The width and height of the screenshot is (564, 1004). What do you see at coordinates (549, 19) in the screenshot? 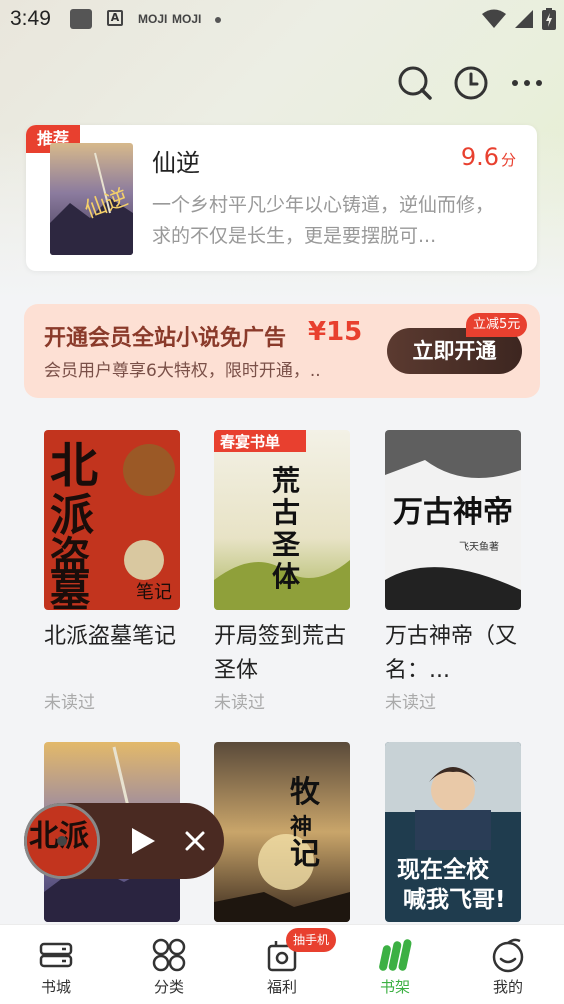
I see `battery-icon` at bounding box center [549, 19].